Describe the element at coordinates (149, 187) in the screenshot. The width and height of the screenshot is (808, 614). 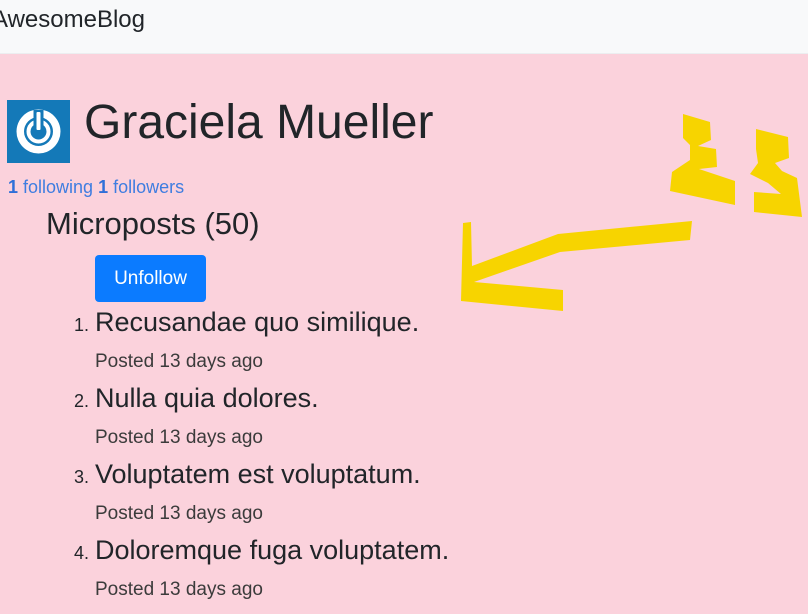
I see `followers-label: followers` at that location.